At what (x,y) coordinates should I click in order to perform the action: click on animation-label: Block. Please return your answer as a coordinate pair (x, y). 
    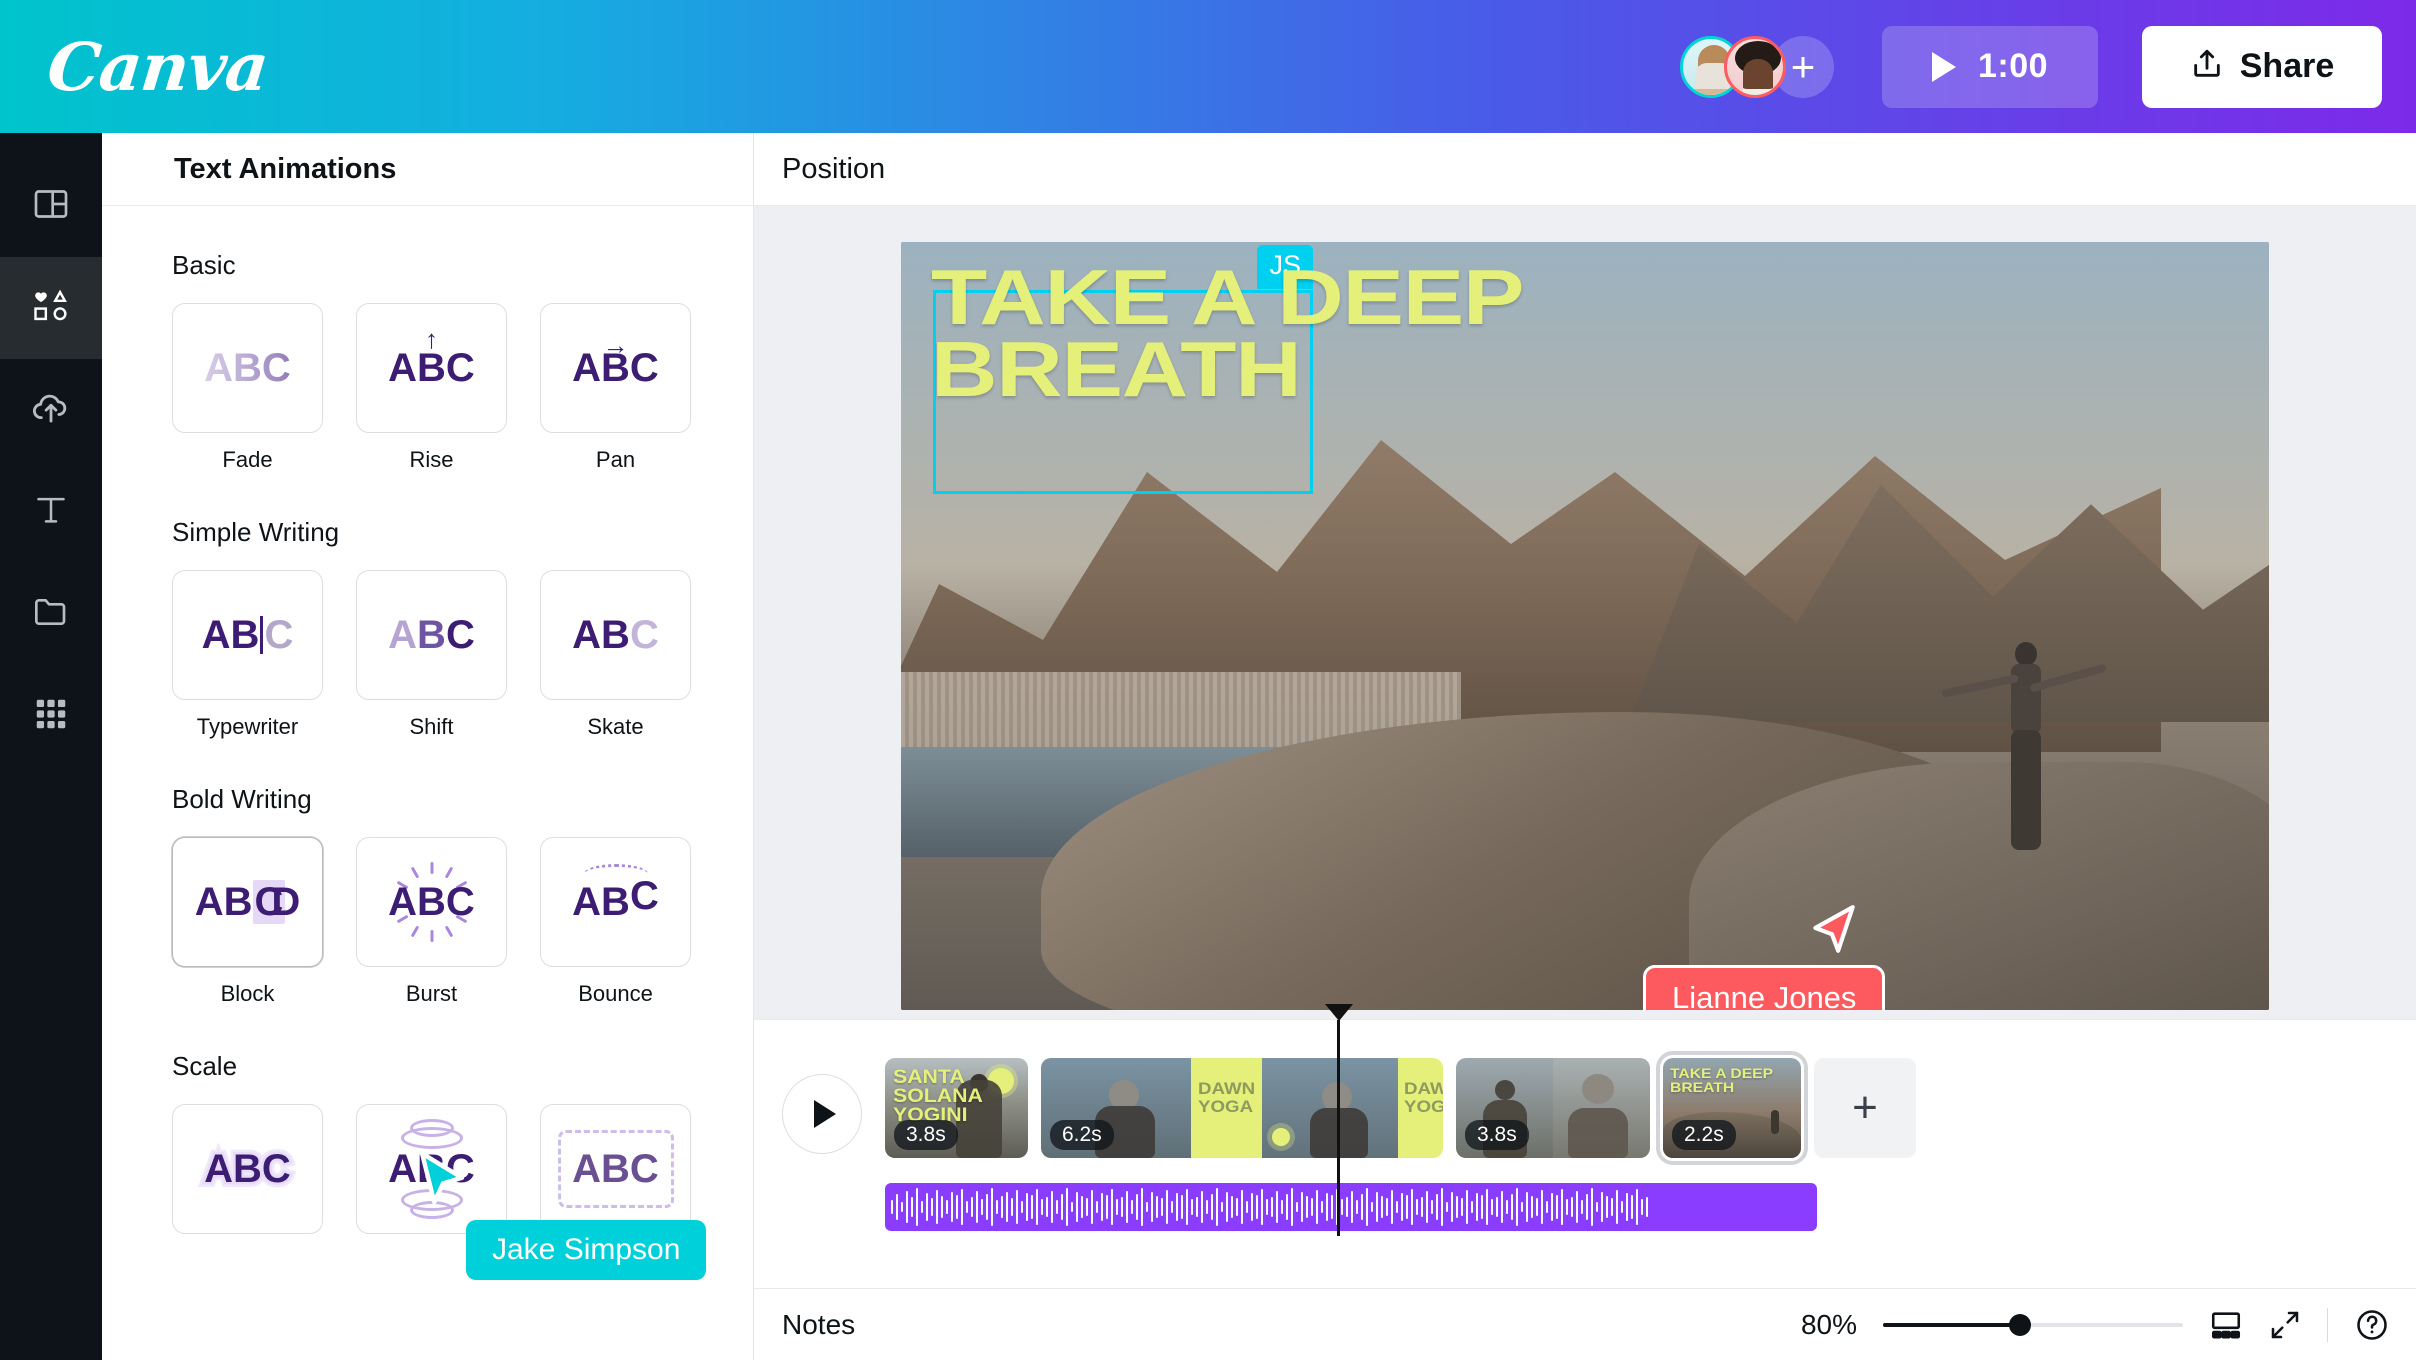
    Looking at the image, I should click on (247, 993).